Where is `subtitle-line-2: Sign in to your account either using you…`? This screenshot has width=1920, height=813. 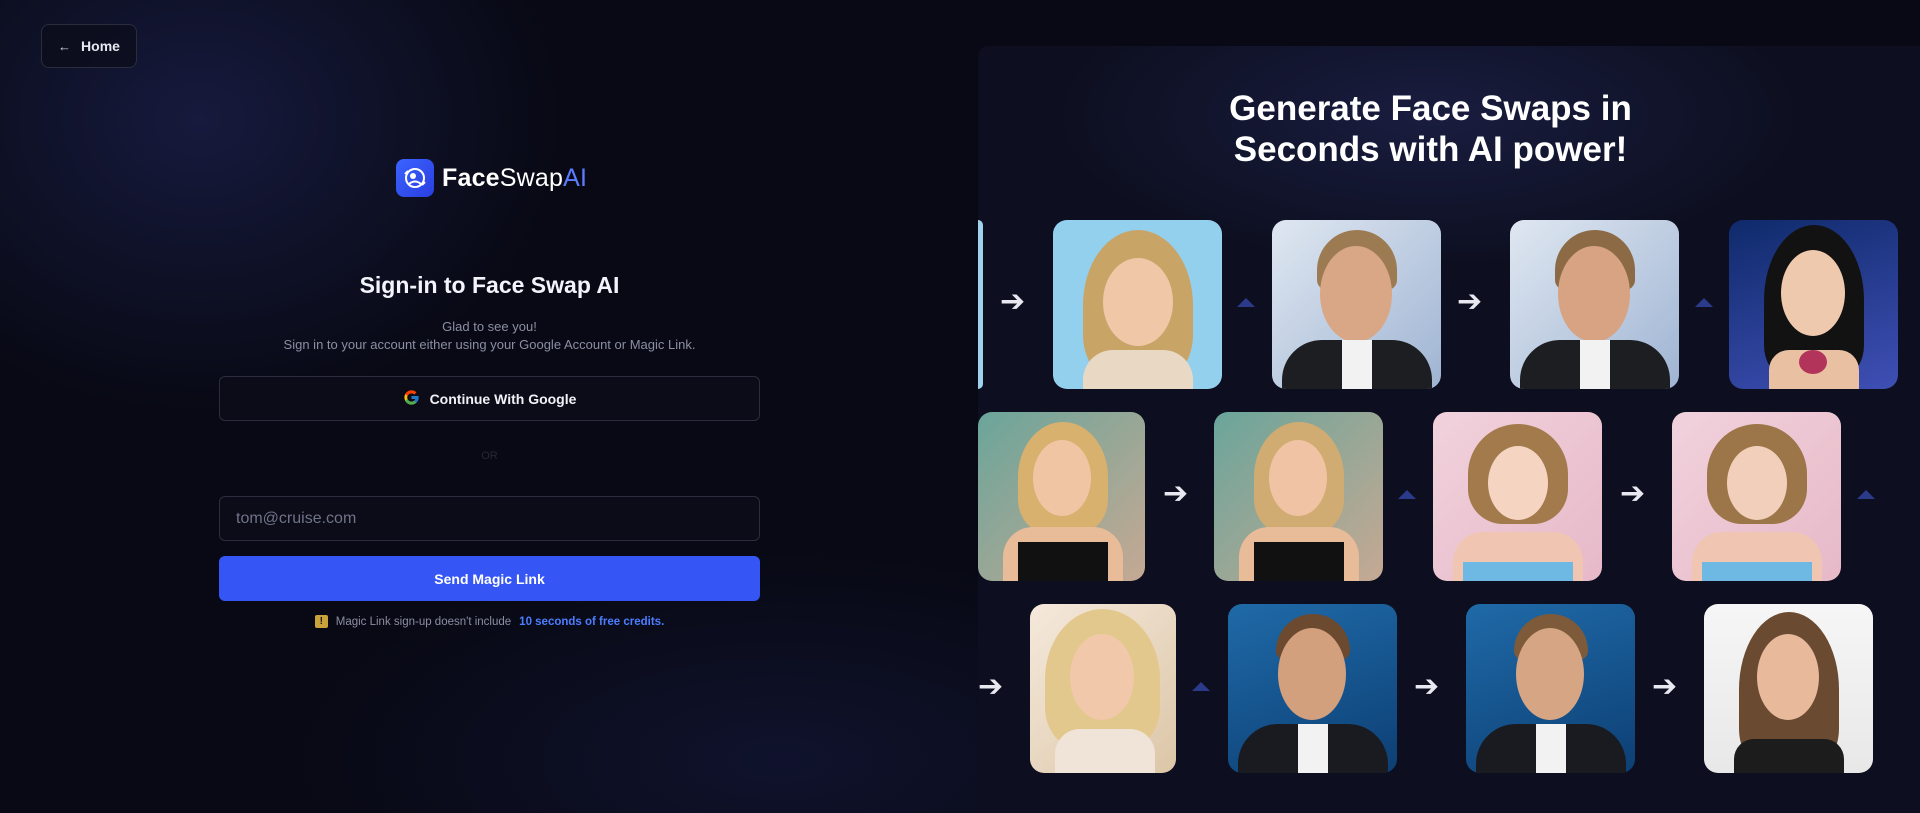 subtitle-line-2: Sign in to your account either using you… is located at coordinates (489, 344).